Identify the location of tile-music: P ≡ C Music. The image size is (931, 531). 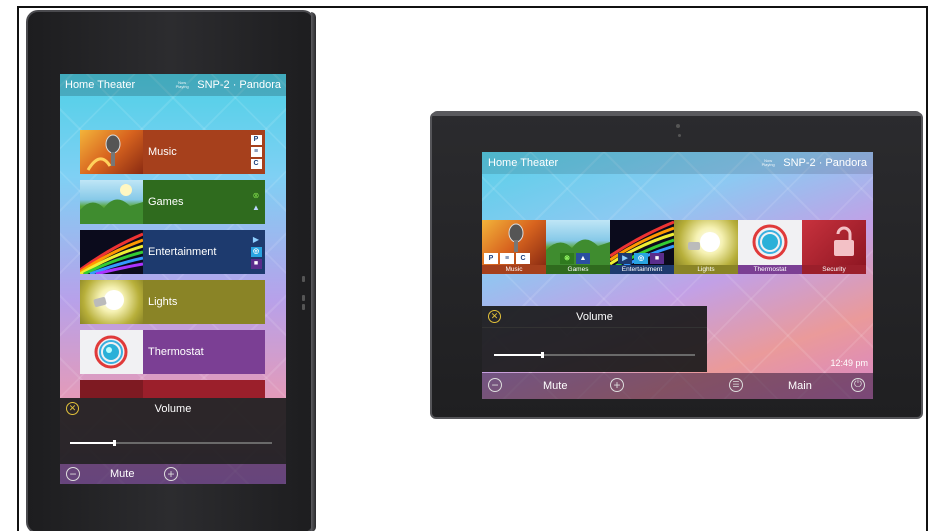
(514, 247).